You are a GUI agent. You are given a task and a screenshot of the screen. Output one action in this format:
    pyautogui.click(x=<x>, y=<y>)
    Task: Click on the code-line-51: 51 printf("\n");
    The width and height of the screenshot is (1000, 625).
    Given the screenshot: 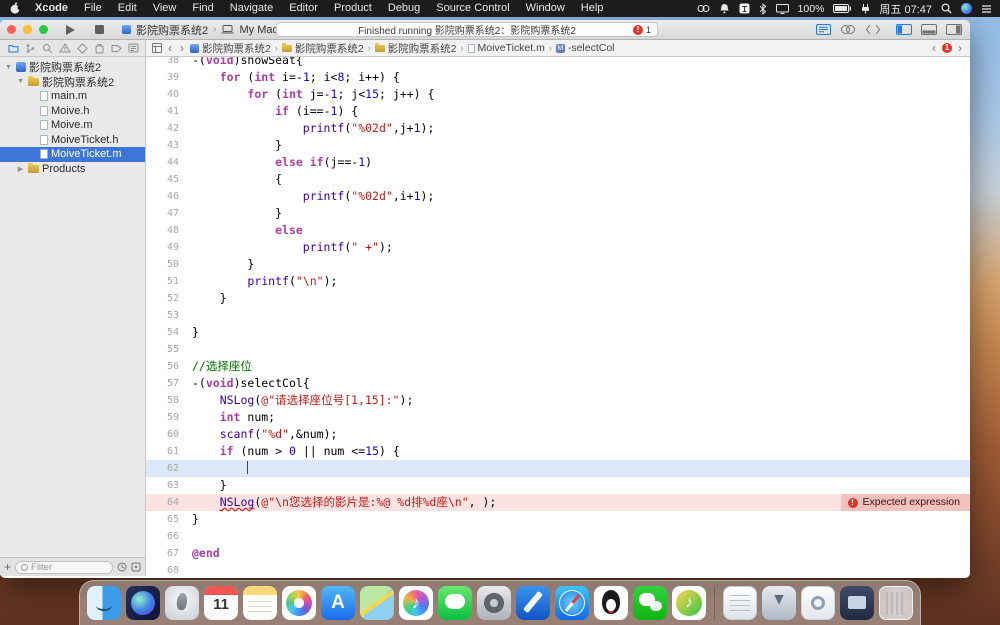 What is the action you would take?
    pyautogui.click(x=558, y=281)
    